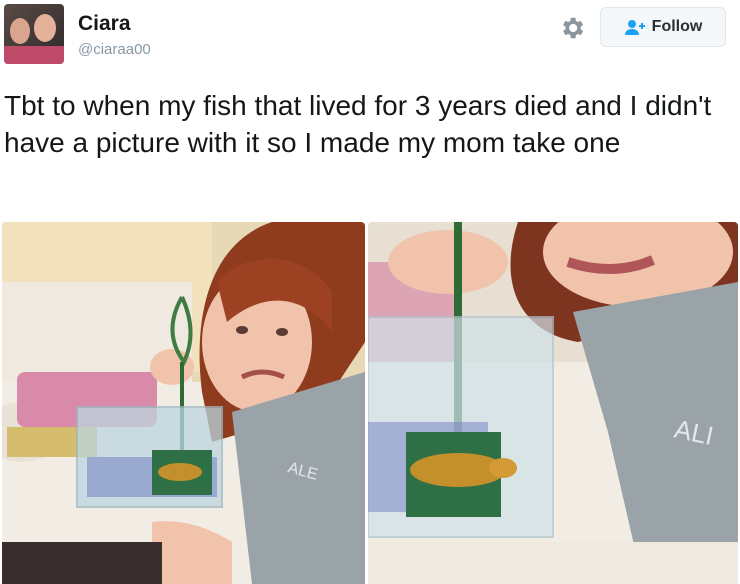 The height and width of the screenshot is (584, 740). What do you see at coordinates (104, 24) in the screenshot?
I see `user-display-name: Ciara` at bounding box center [104, 24].